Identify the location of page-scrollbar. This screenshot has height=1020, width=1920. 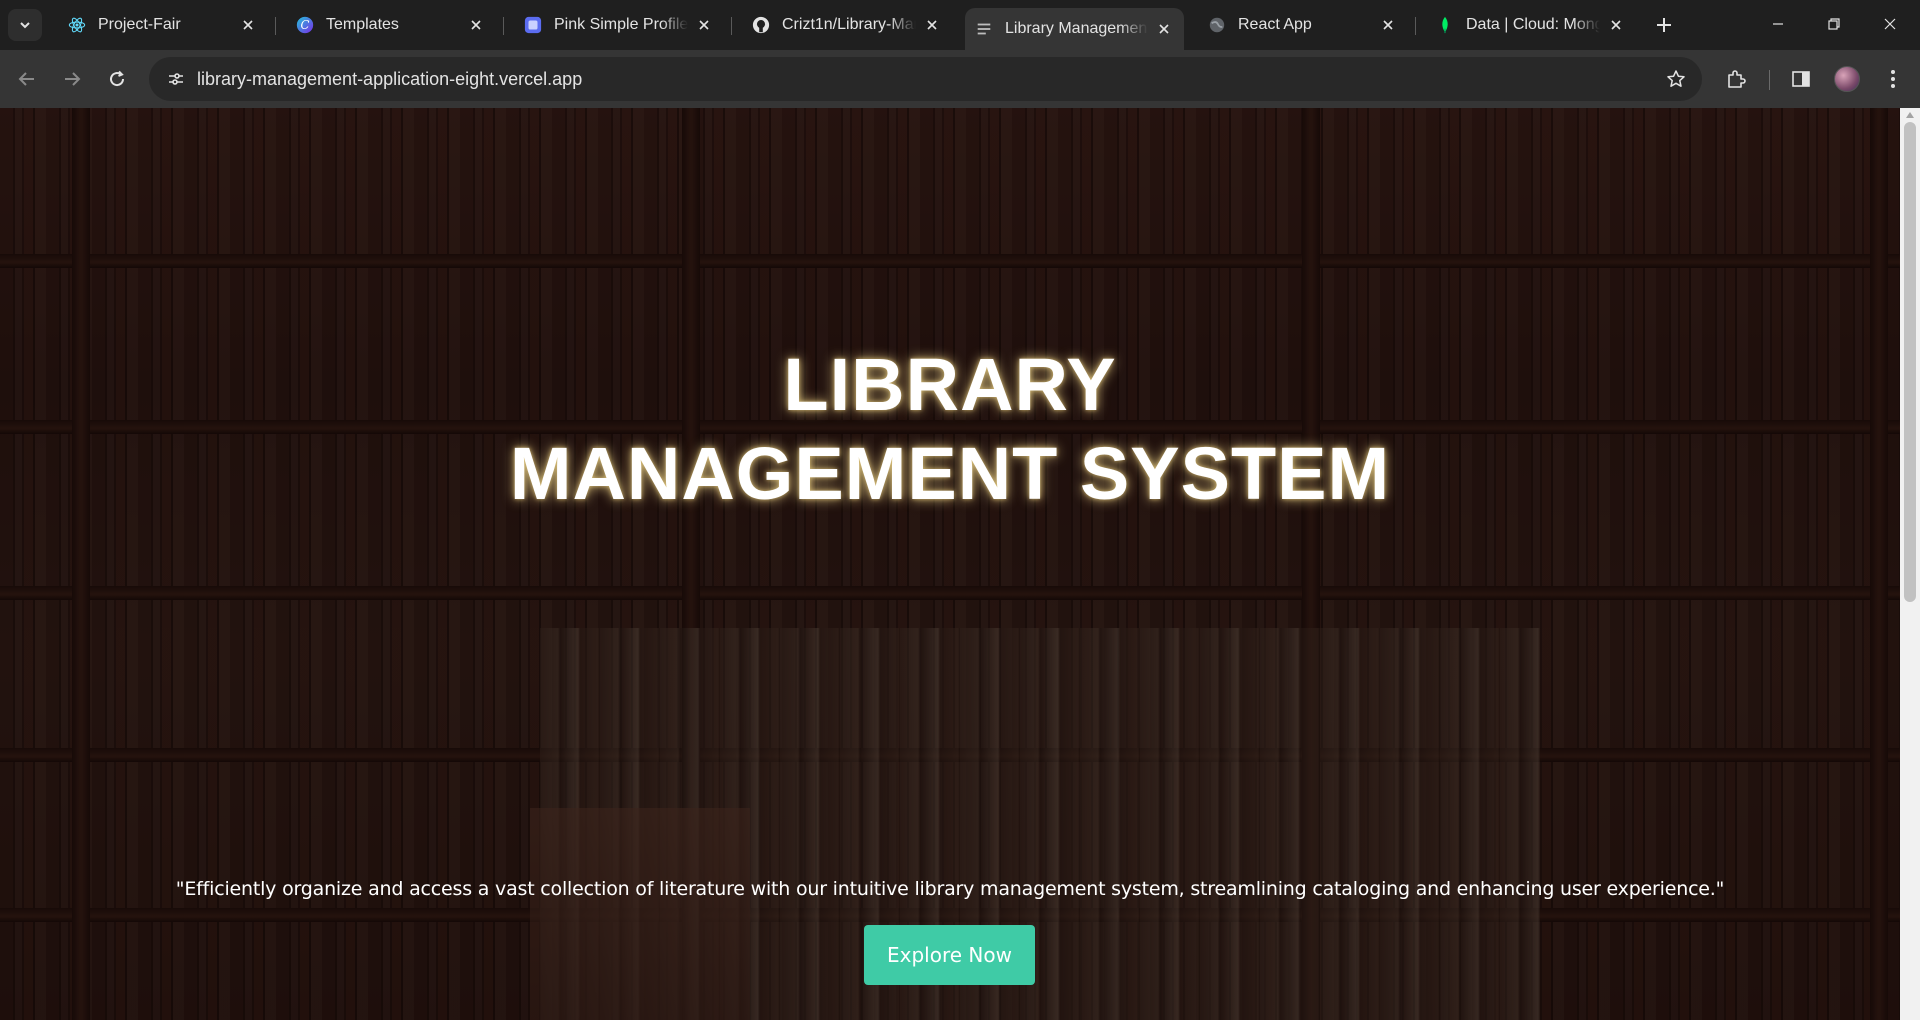
(1910, 564).